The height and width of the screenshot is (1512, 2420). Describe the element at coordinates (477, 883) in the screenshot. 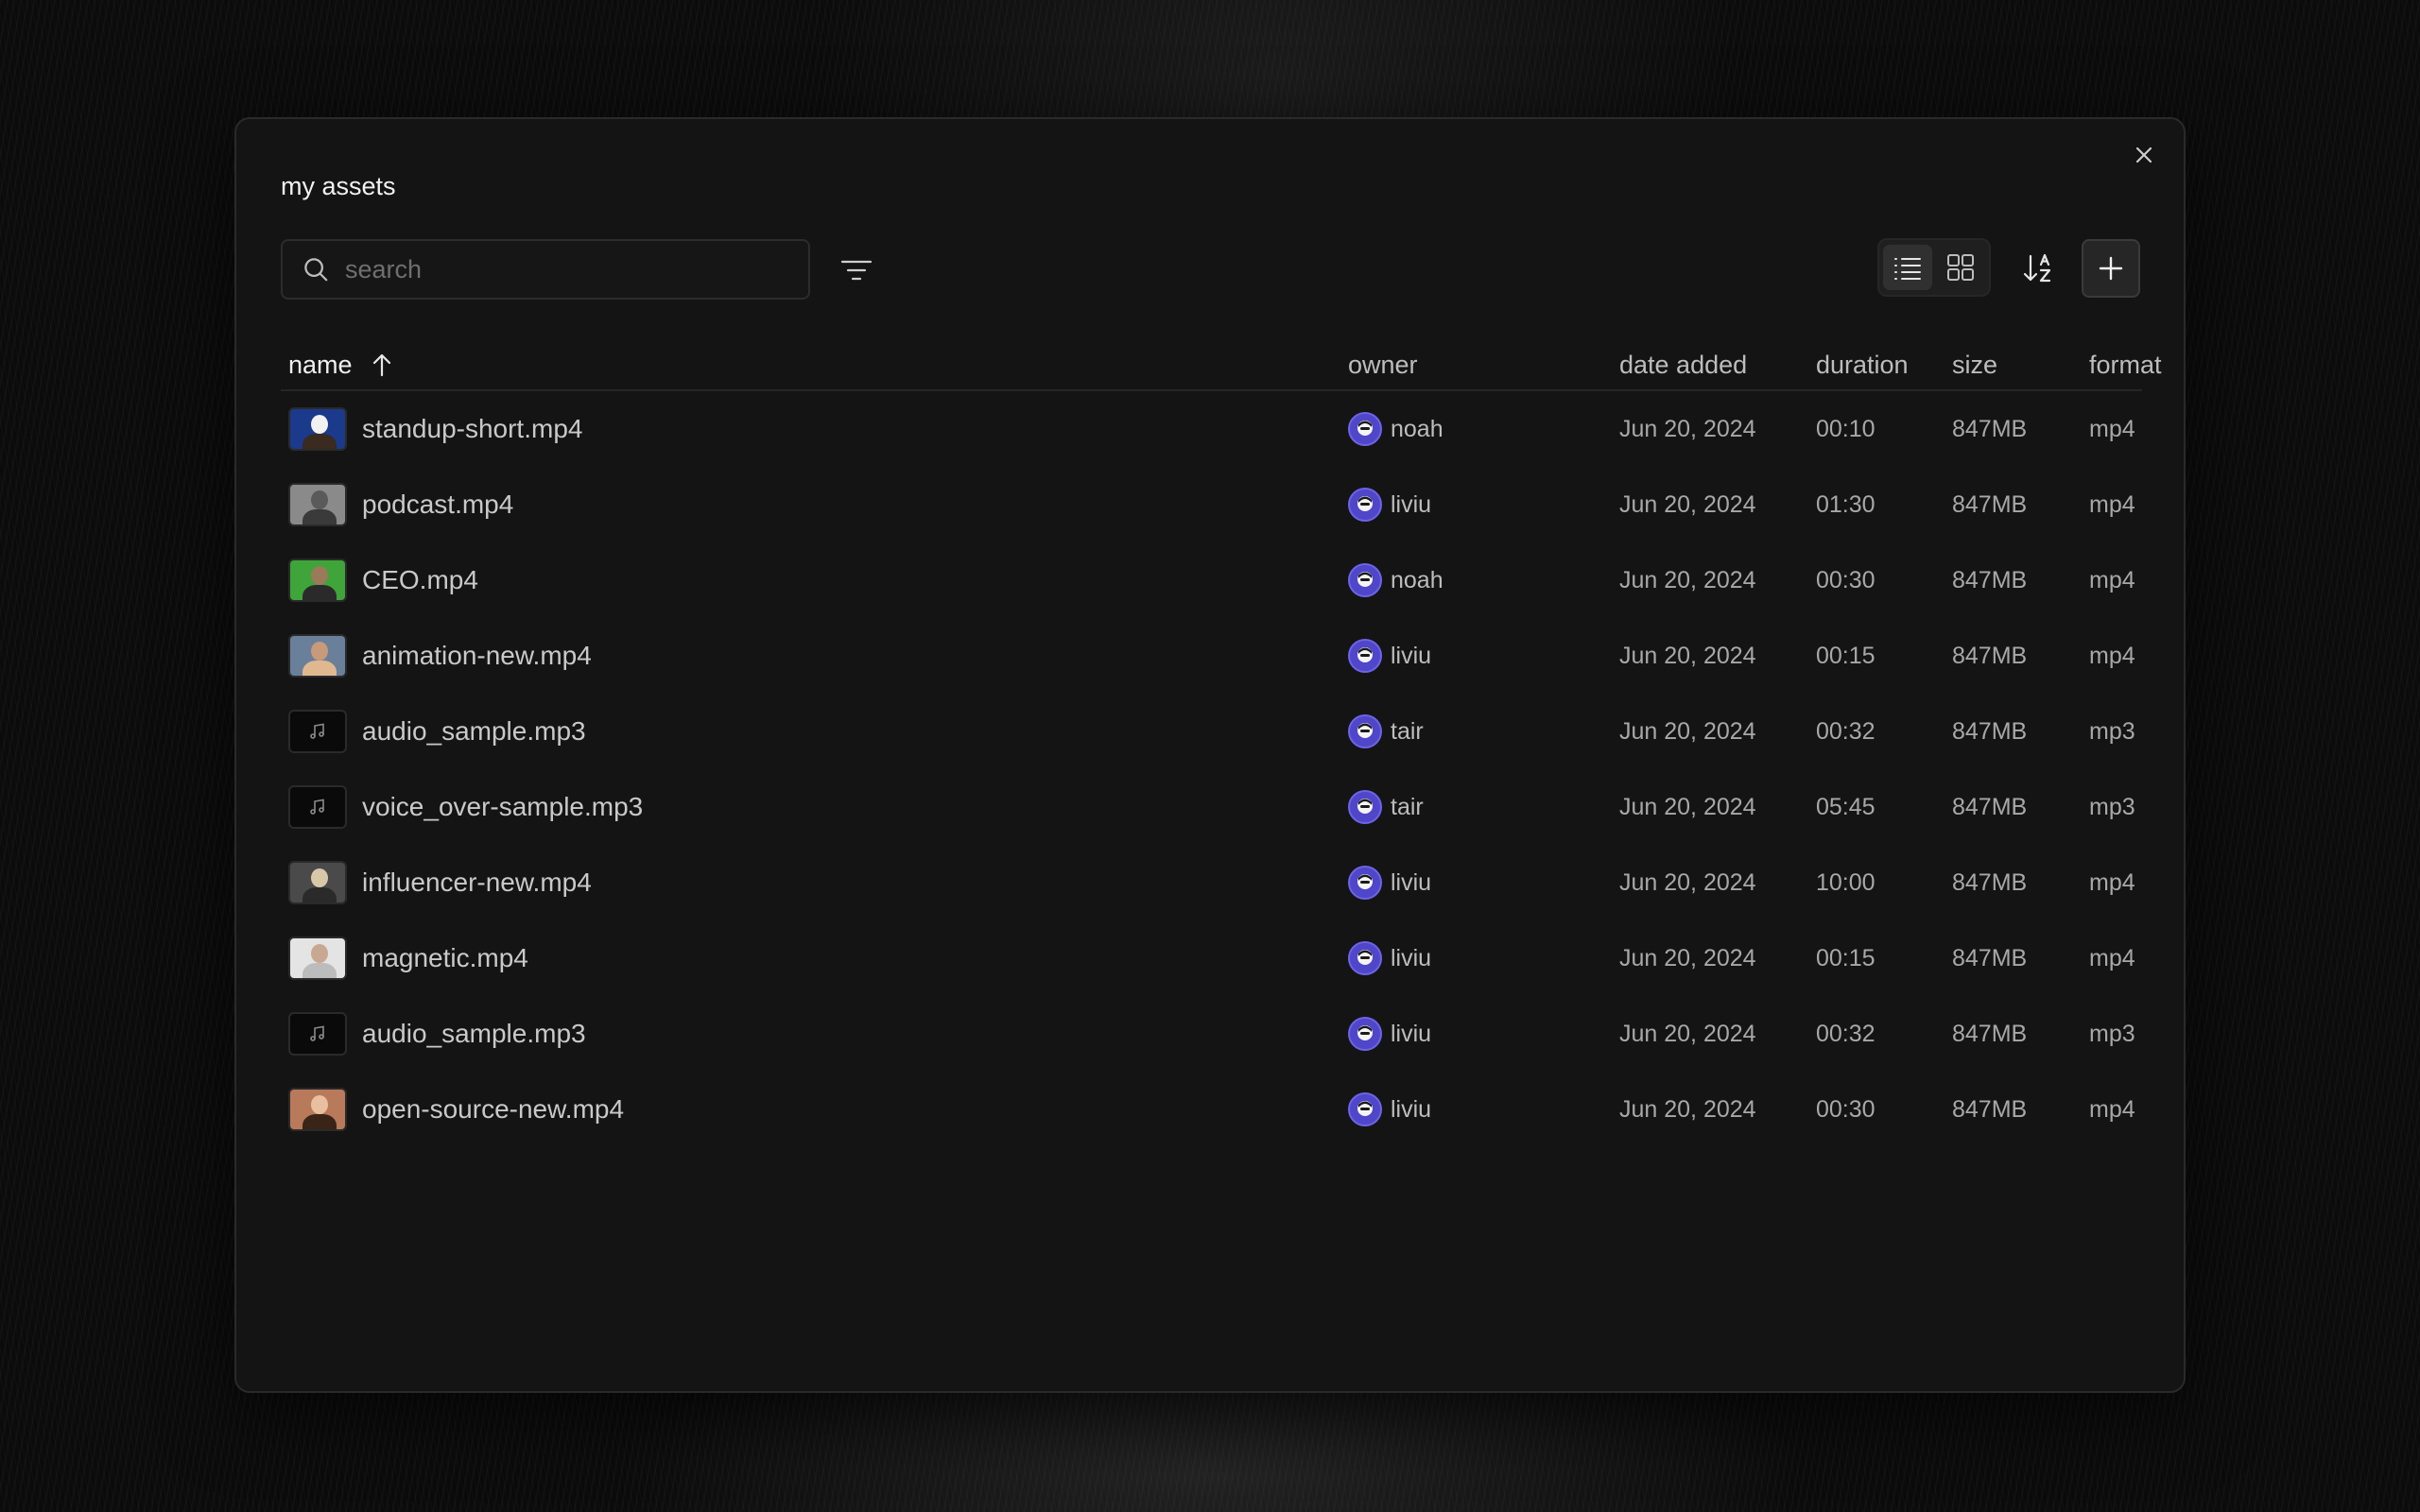

I see `asset-name: influencer-new.mp4` at that location.